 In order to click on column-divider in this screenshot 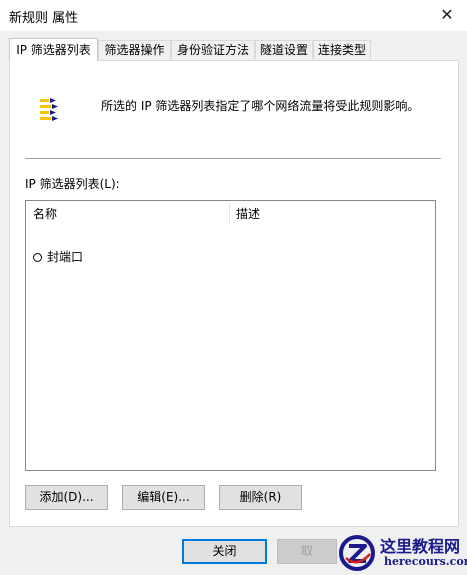, I will do `click(229, 213)`.